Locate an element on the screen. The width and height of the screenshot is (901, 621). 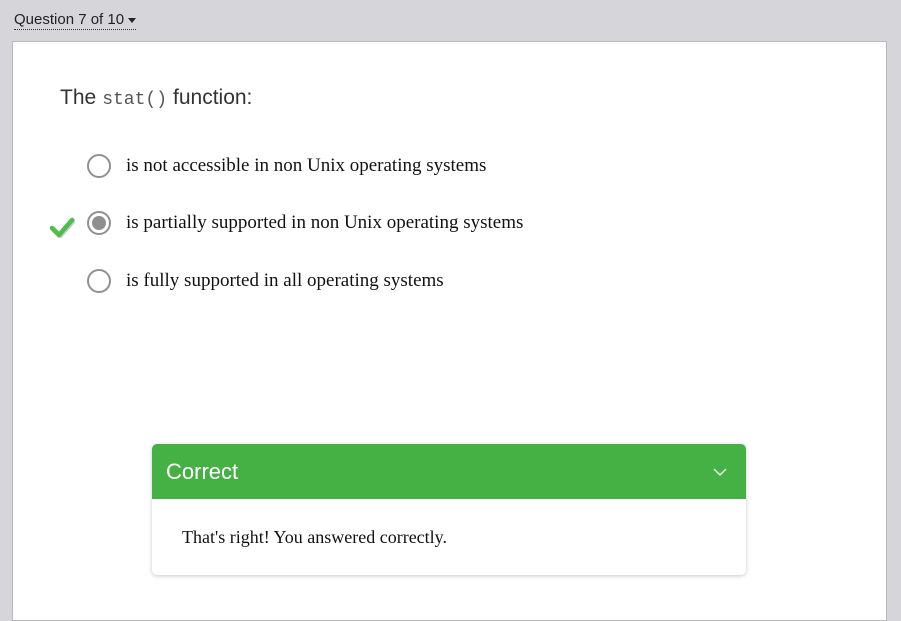
question-nav-label: Question 7 of 10 is located at coordinates (69, 19).